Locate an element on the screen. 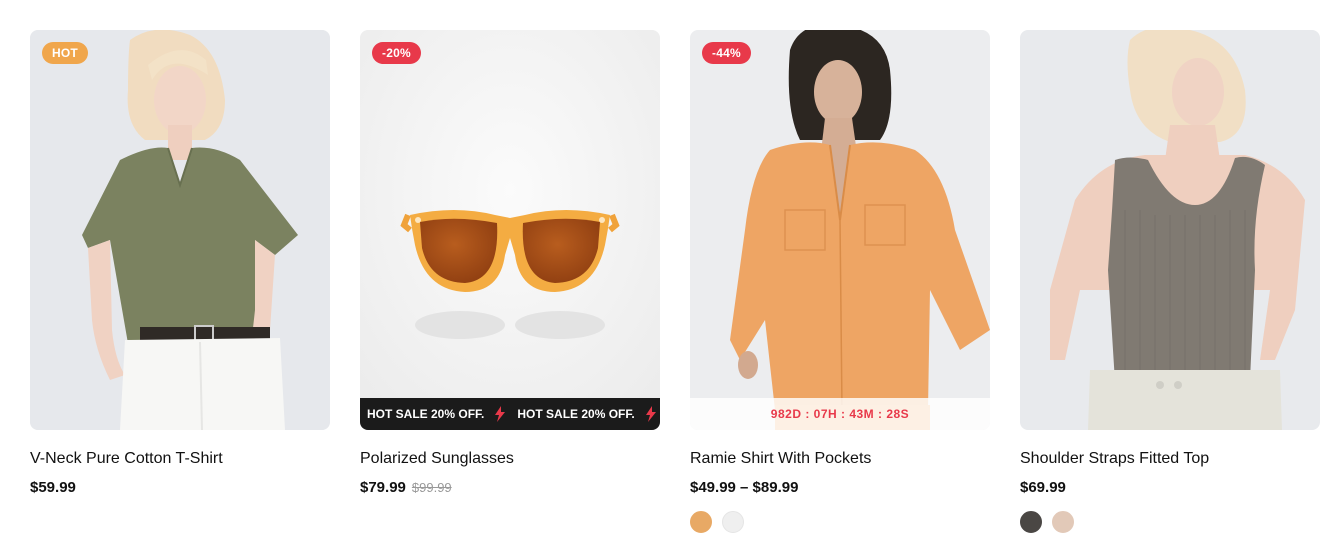 Image resolution: width=1339 pixels, height=552 pixels. discount-badge: -44% is located at coordinates (726, 53).